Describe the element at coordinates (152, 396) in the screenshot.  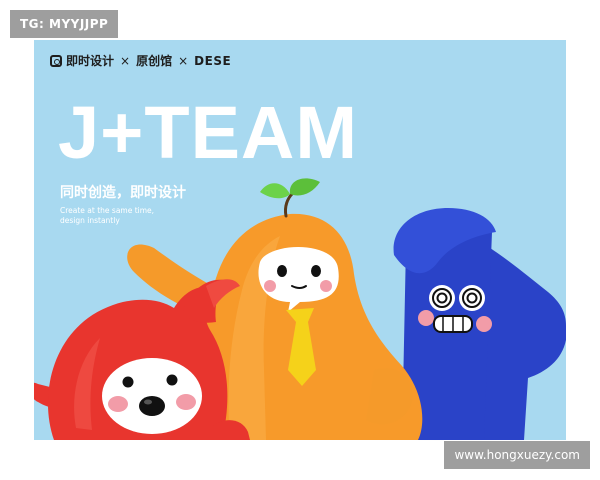
I see `red-mascot-face` at that location.